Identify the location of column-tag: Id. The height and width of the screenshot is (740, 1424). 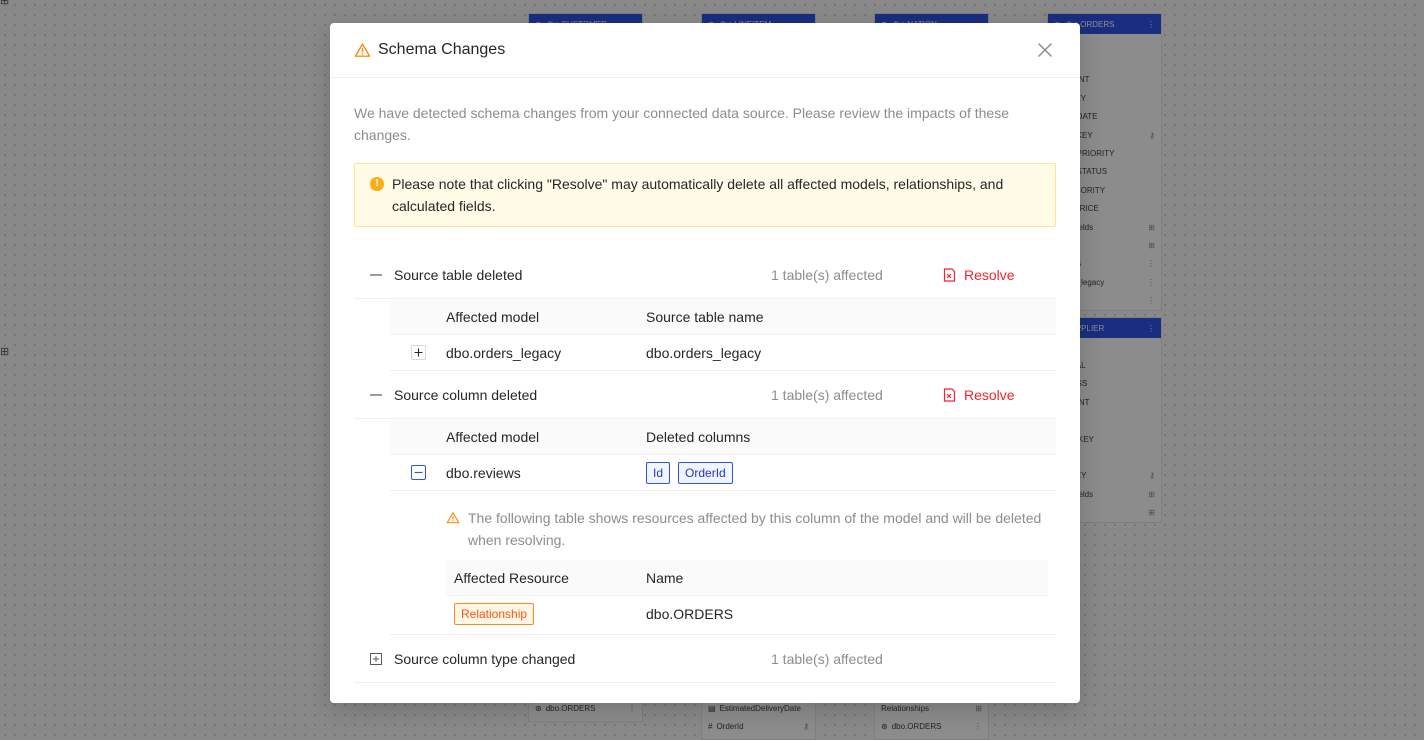
(658, 472).